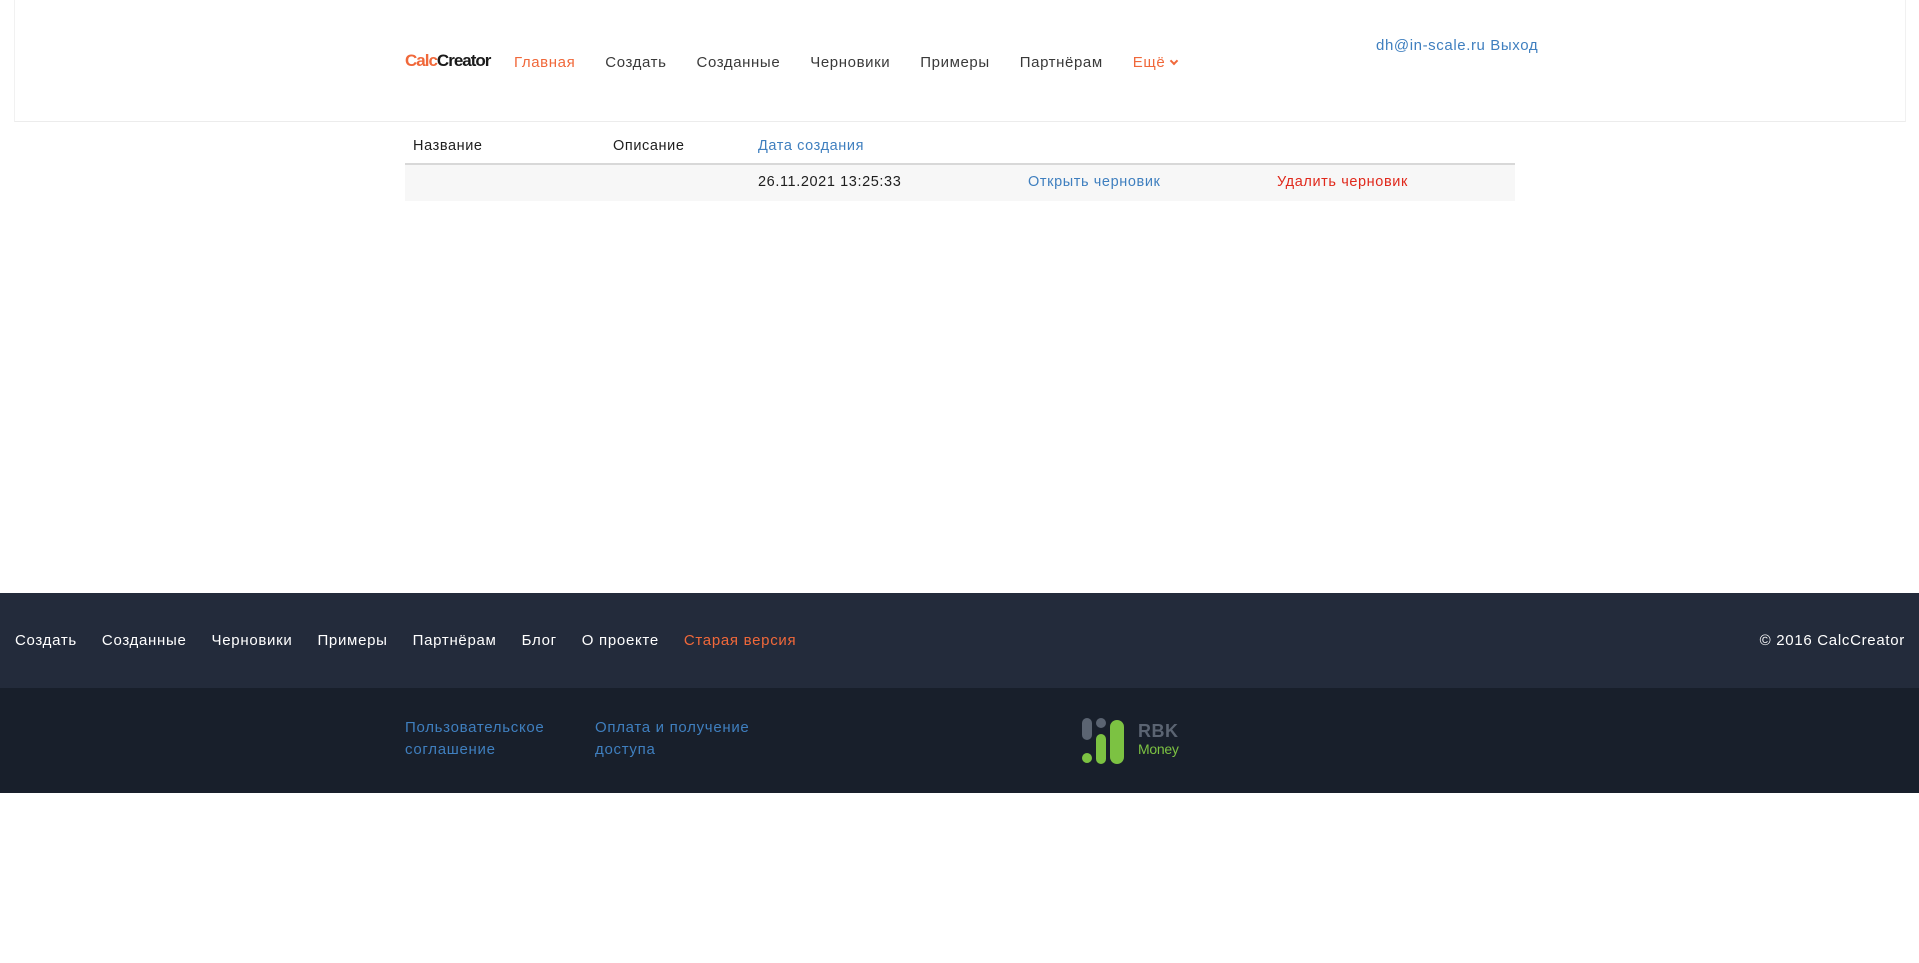 This screenshot has width=1919, height=963. I want to click on footer-nav-created: Созданные, so click(144, 641).